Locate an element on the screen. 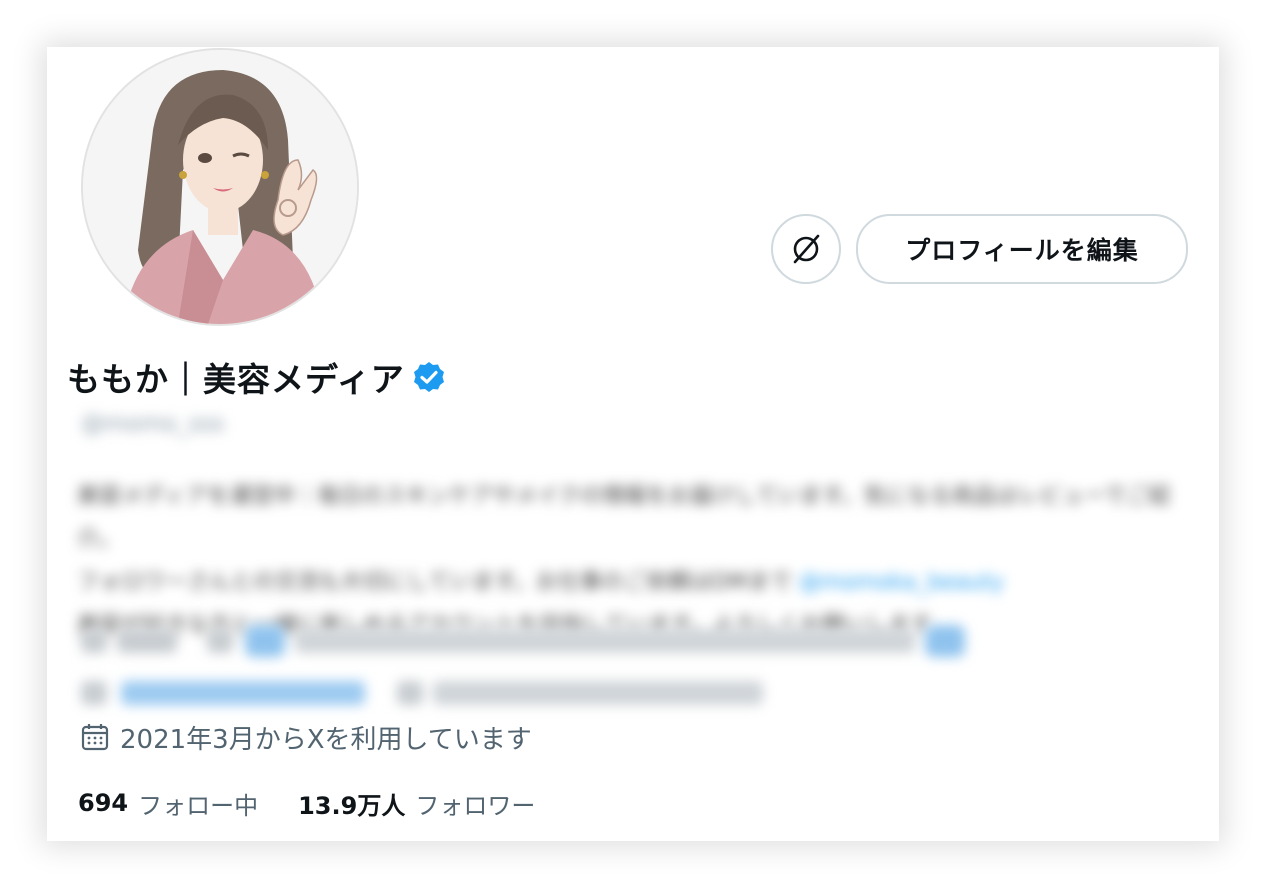 This screenshot has height=888, width=1267. avatar-illustration is located at coordinates (220, 187).